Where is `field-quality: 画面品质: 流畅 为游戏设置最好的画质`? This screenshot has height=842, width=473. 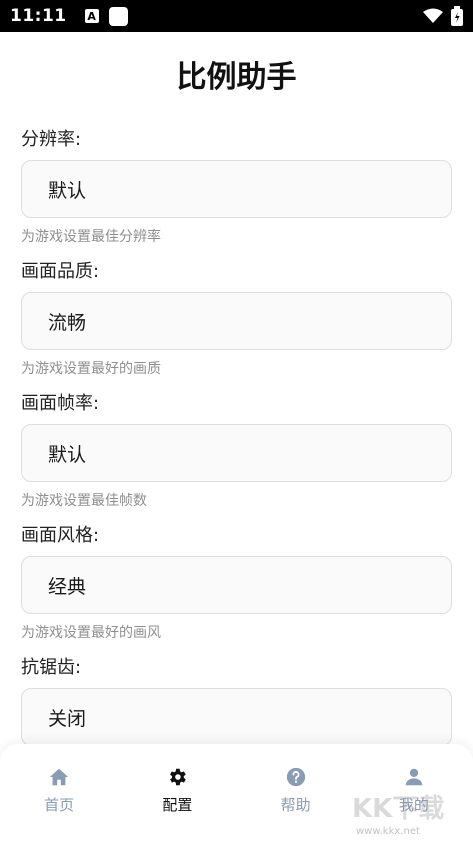
field-quality: 画面品质: 流畅 为游戏设置最好的画质 is located at coordinates (236, 317).